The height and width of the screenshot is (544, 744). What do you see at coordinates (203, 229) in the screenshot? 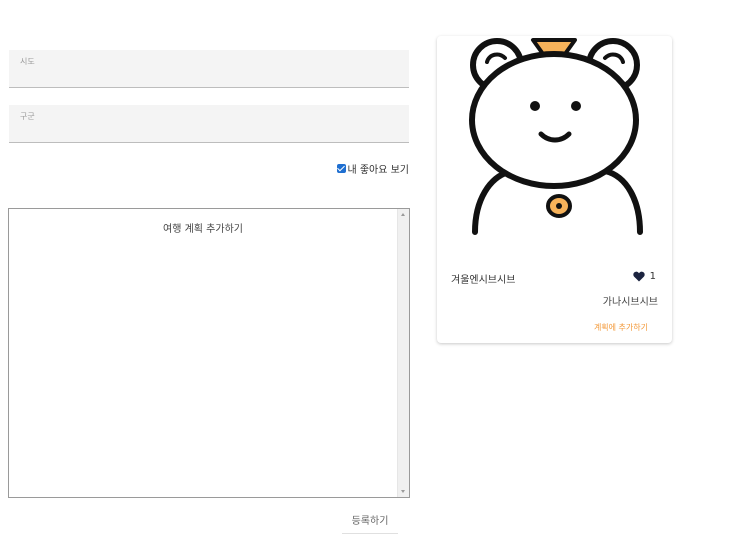
I see `travel-plan-title: 여행 계획 추가하기` at bounding box center [203, 229].